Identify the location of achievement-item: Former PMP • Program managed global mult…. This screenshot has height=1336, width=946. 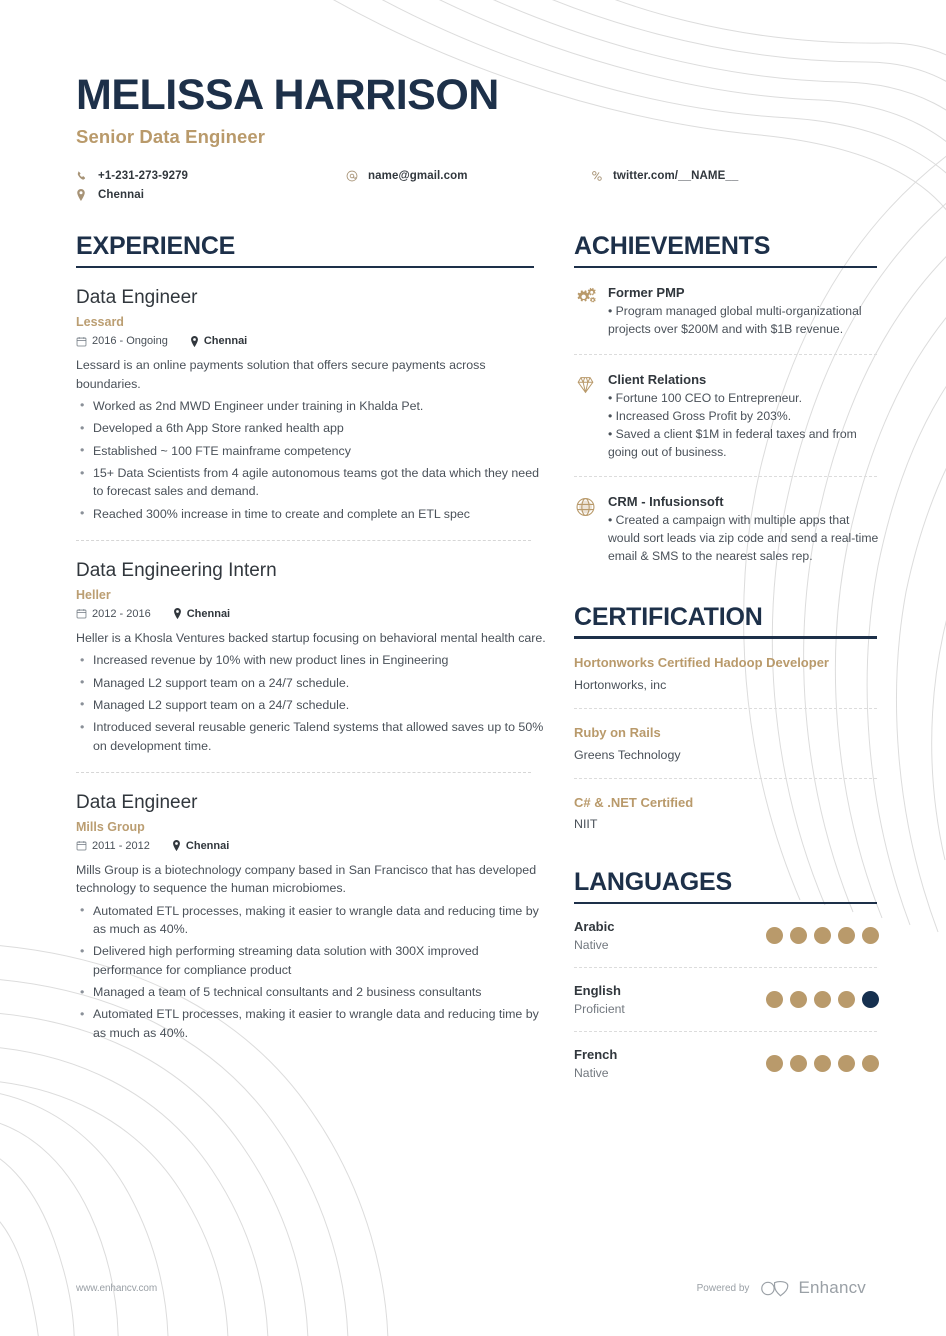
(726, 303).